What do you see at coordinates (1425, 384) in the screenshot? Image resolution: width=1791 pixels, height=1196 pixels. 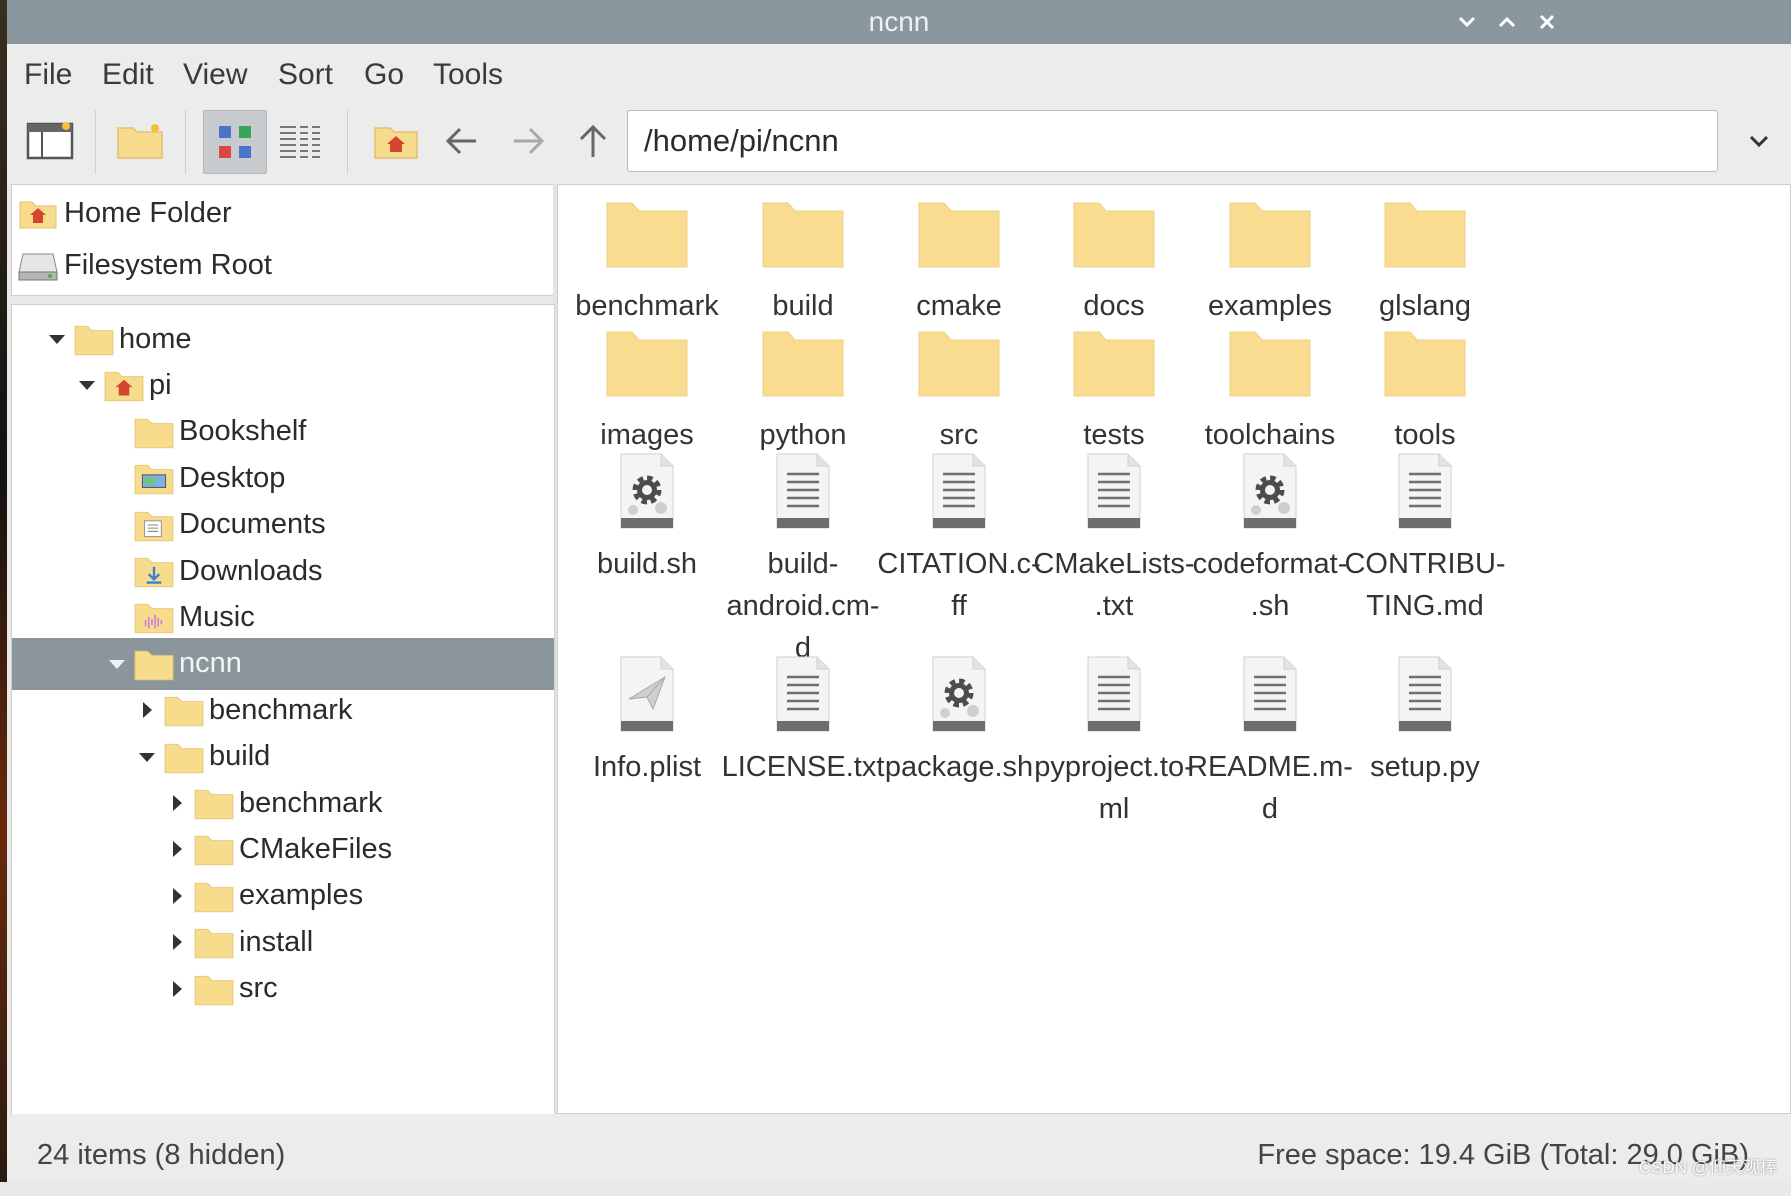 I see `folder-item: tools` at bounding box center [1425, 384].